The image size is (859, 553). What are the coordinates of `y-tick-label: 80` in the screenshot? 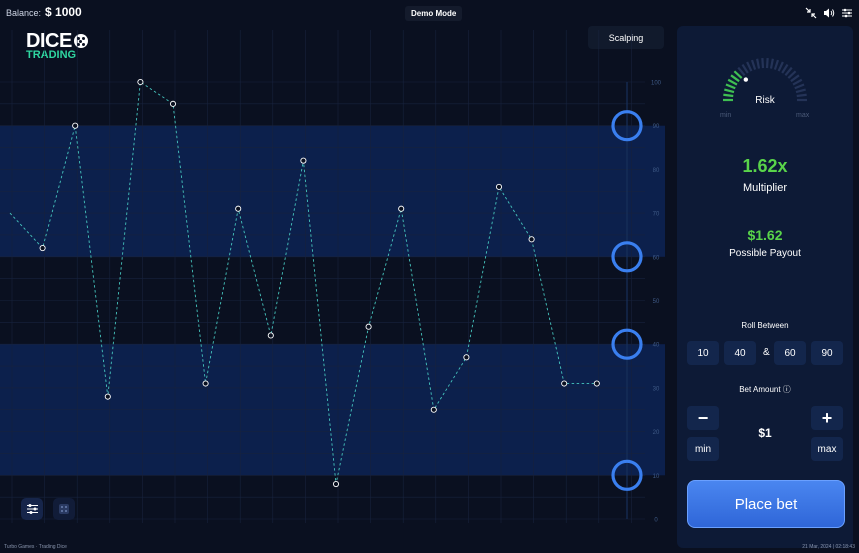 It's located at (656, 171).